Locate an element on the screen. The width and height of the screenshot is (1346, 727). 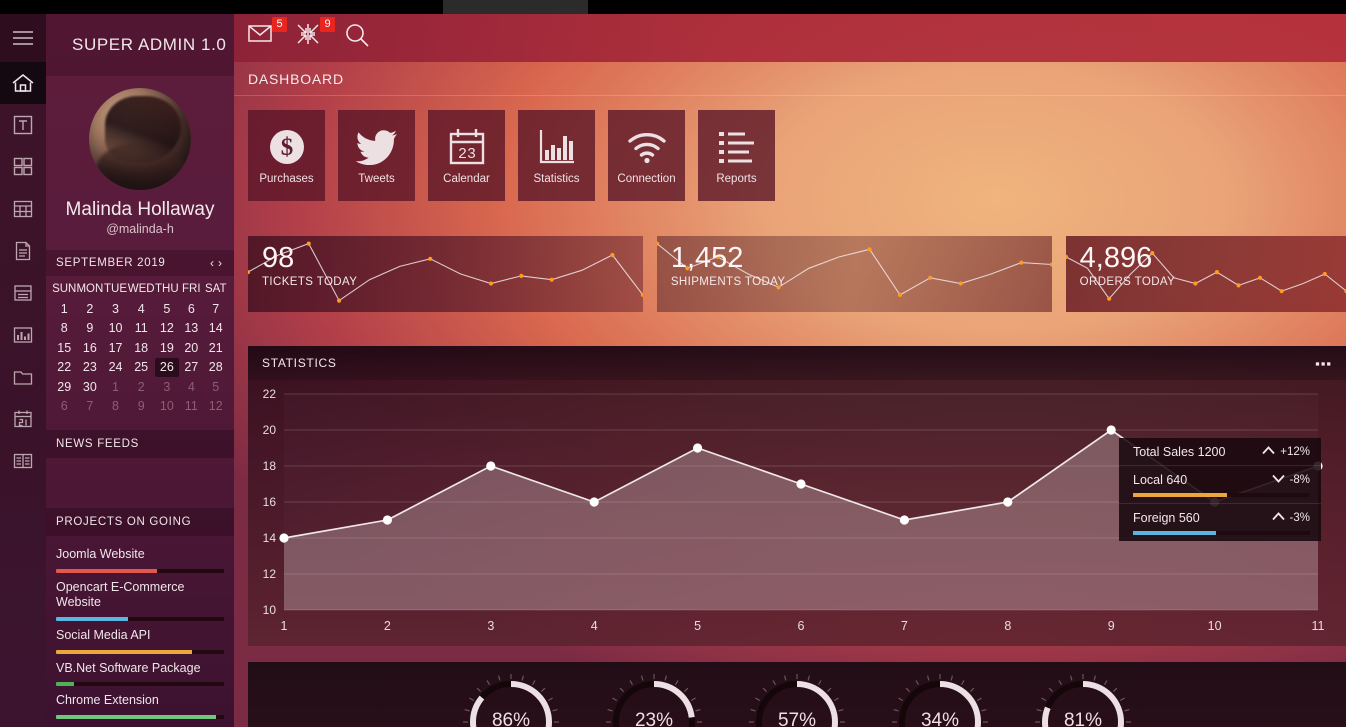
tooltip-label: Local 640 is located at coordinates (1160, 480).